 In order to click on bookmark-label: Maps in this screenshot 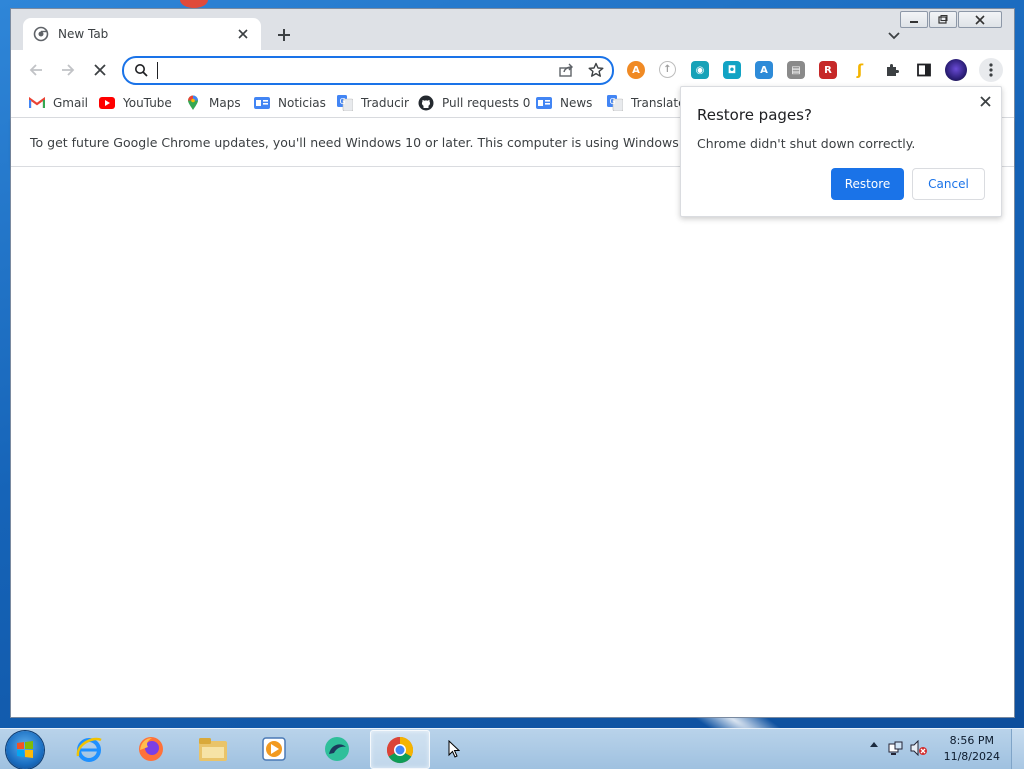, I will do `click(225, 103)`.